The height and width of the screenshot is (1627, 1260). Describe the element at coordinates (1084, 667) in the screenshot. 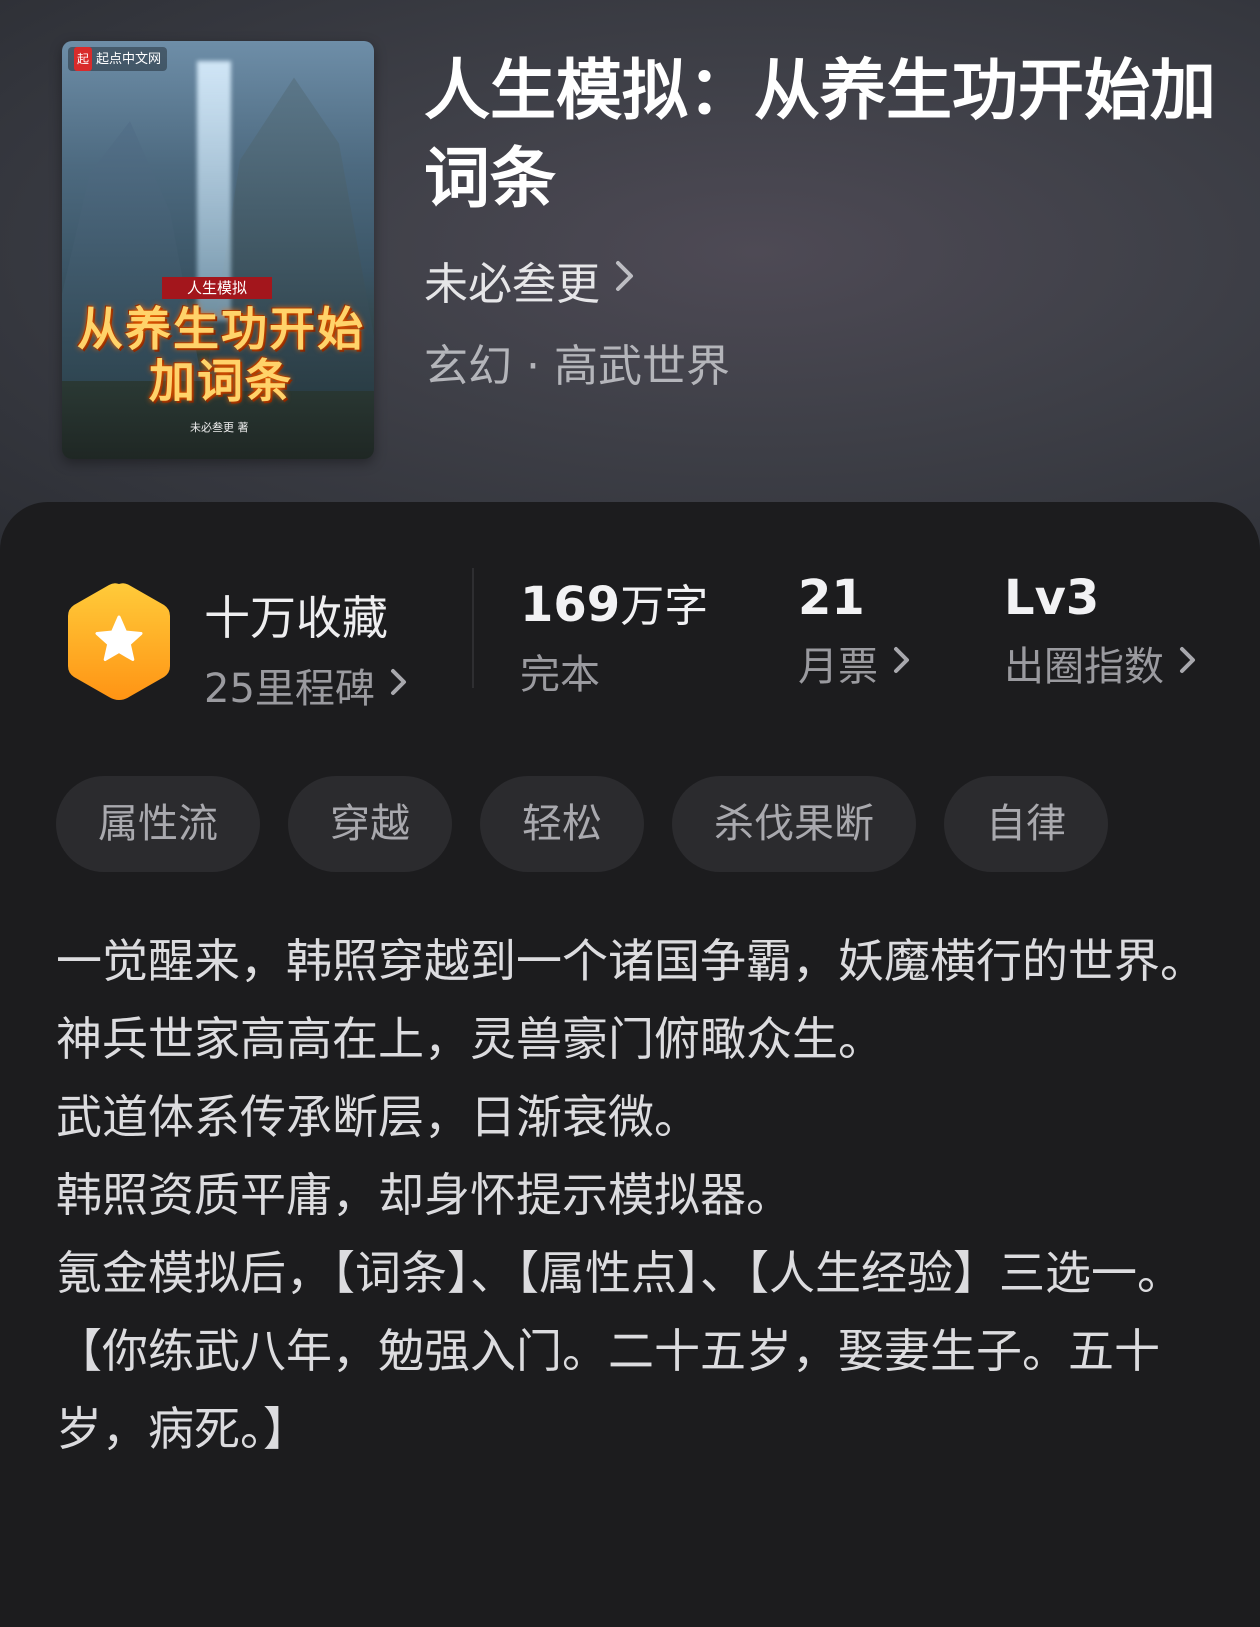

I see `influence-label: 出圈指数` at that location.